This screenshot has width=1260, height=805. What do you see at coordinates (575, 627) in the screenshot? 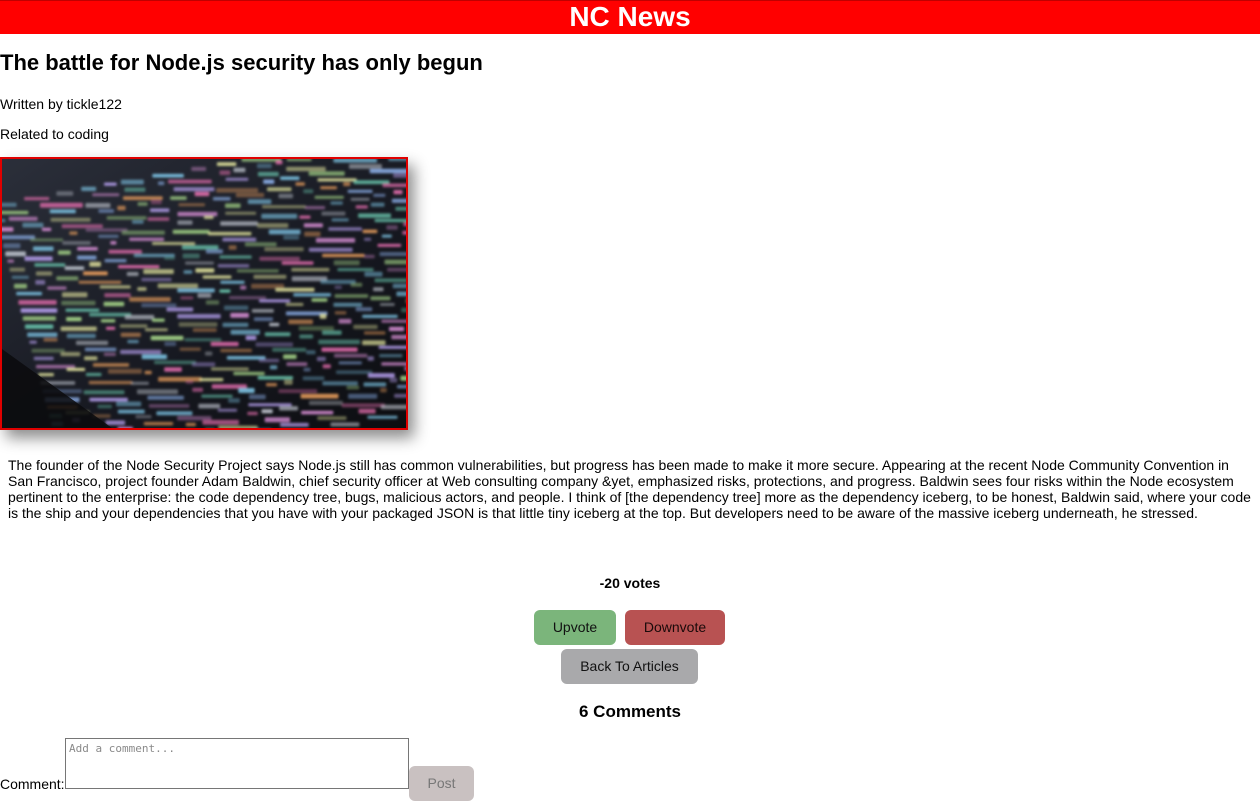
I see `upvote-button: Upvote` at bounding box center [575, 627].